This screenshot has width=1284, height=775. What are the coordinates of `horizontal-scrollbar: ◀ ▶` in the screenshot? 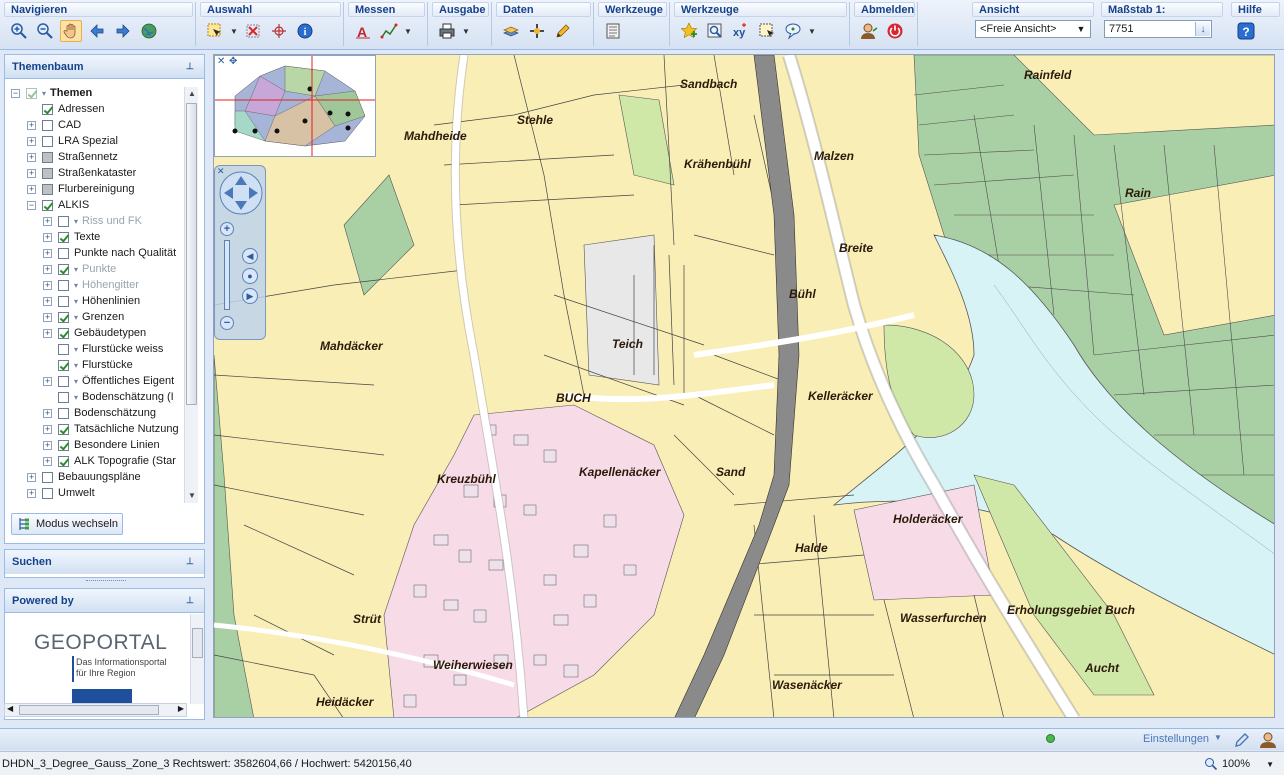 It's located at (95, 710).